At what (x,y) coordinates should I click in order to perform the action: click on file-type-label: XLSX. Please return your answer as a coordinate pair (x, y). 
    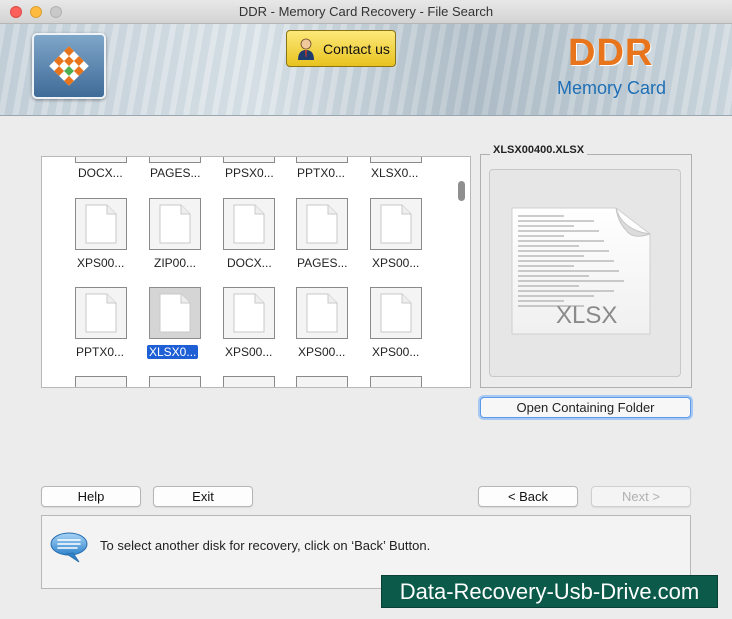
    Looking at the image, I should click on (587, 315).